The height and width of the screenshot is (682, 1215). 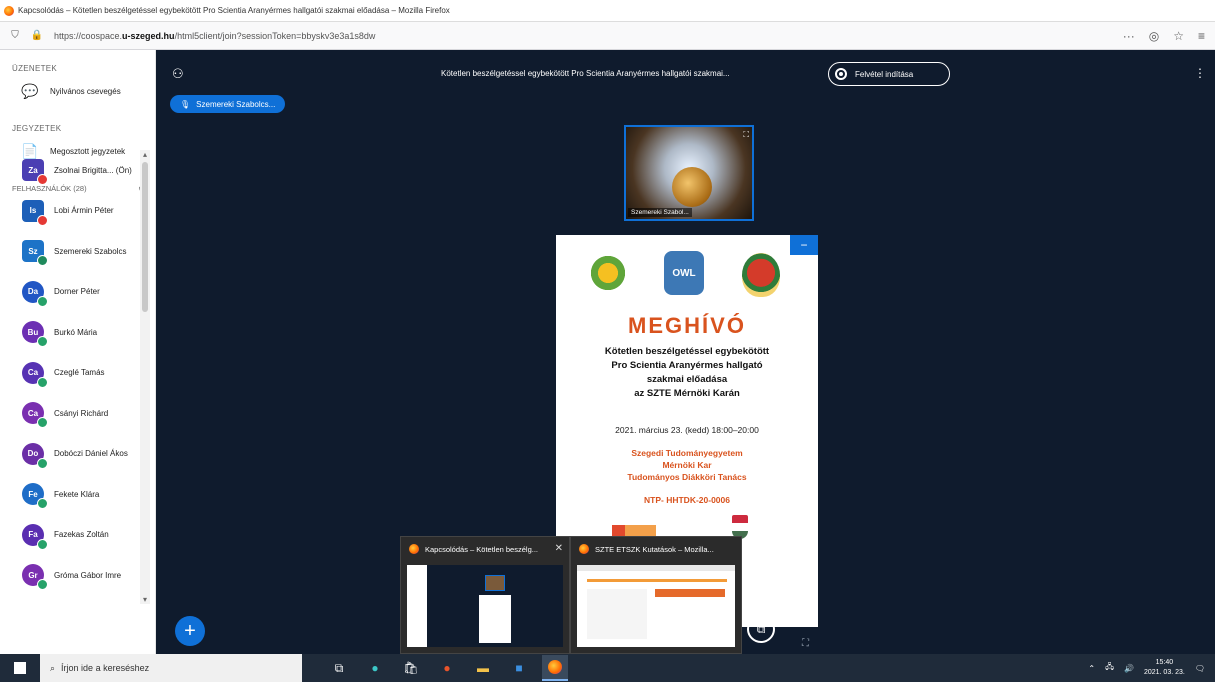 I want to click on user-name: Zsolnai Brigitta... (Ön), so click(x=93, y=170).